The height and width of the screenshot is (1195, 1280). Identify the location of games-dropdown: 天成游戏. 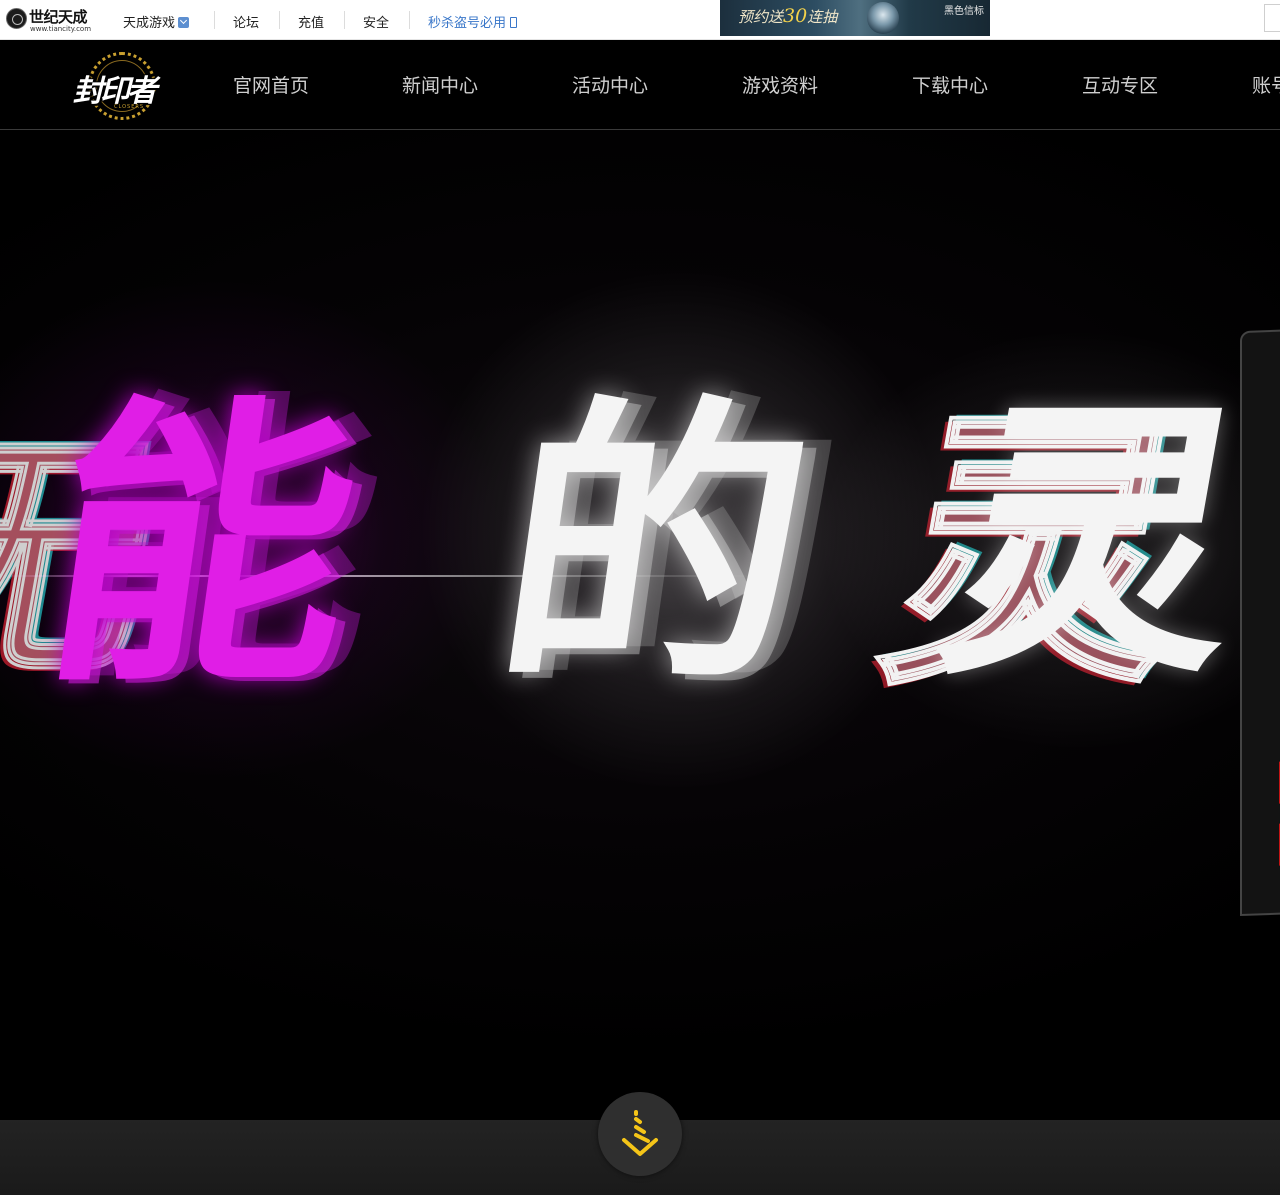
(156, 21).